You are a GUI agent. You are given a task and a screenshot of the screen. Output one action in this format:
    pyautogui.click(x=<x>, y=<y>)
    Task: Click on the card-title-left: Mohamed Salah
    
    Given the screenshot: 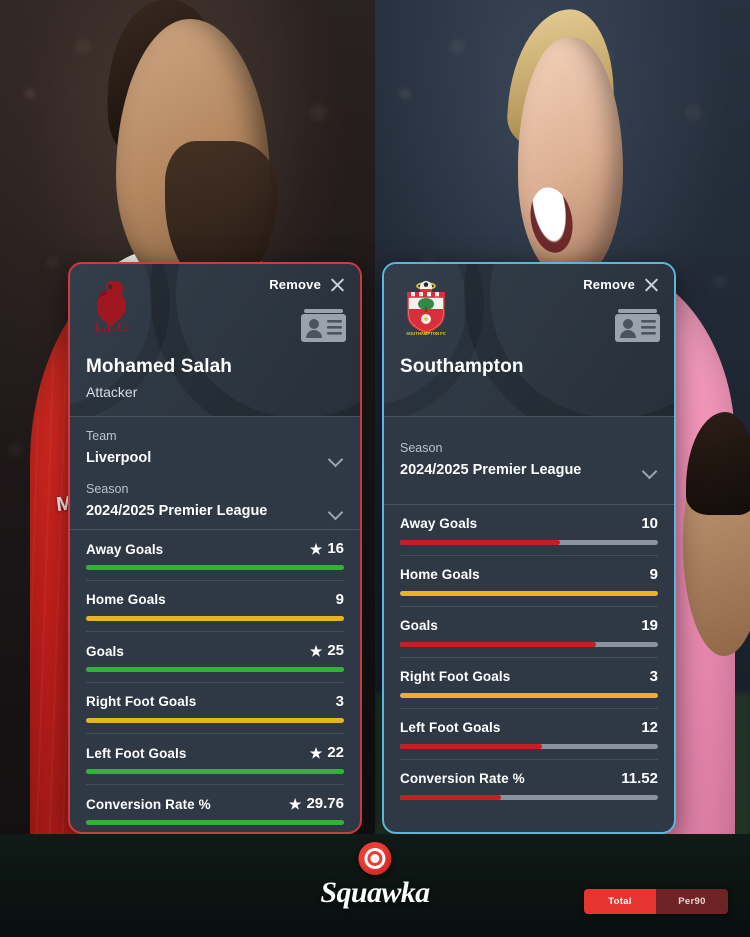 What is the action you would take?
    pyautogui.click(x=159, y=366)
    